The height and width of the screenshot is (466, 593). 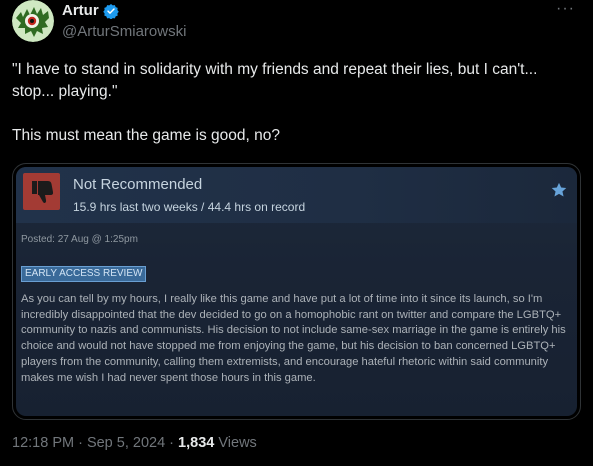 I want to click on views-count: 1,834, so click(x=196, y=443).